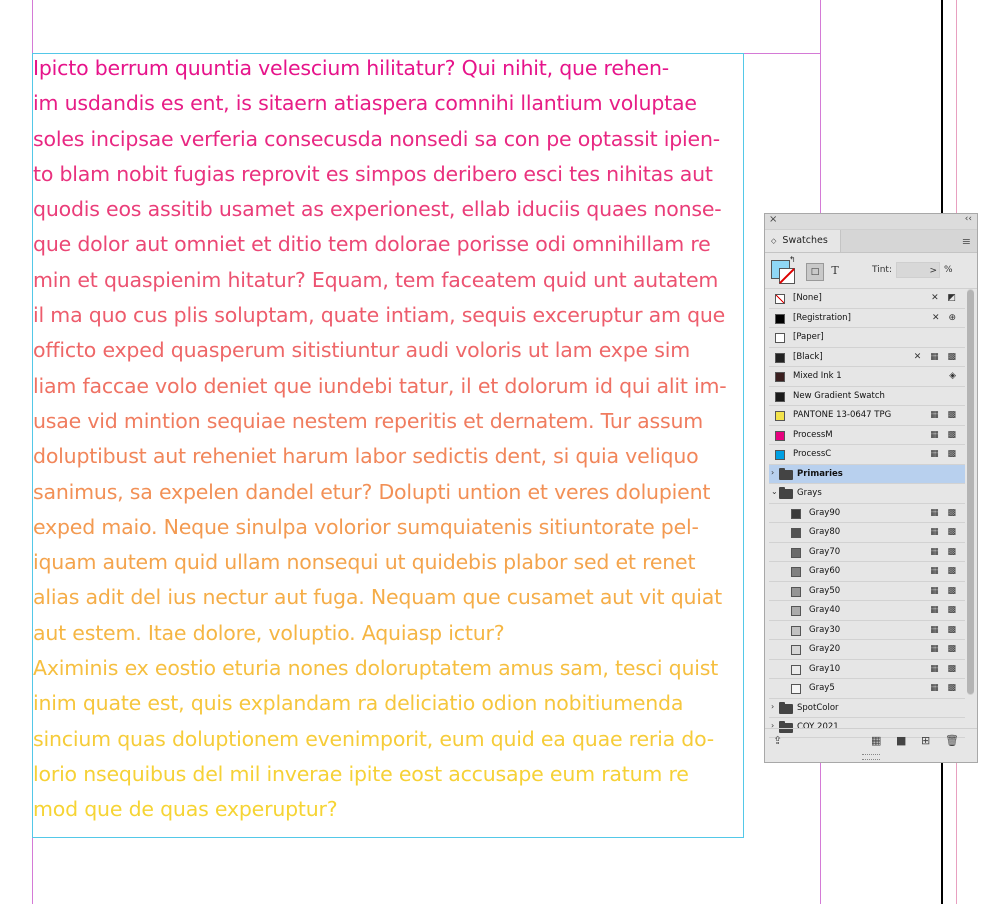  I want to click on delete-swatch-icon: 🗑, so click(952, 740).